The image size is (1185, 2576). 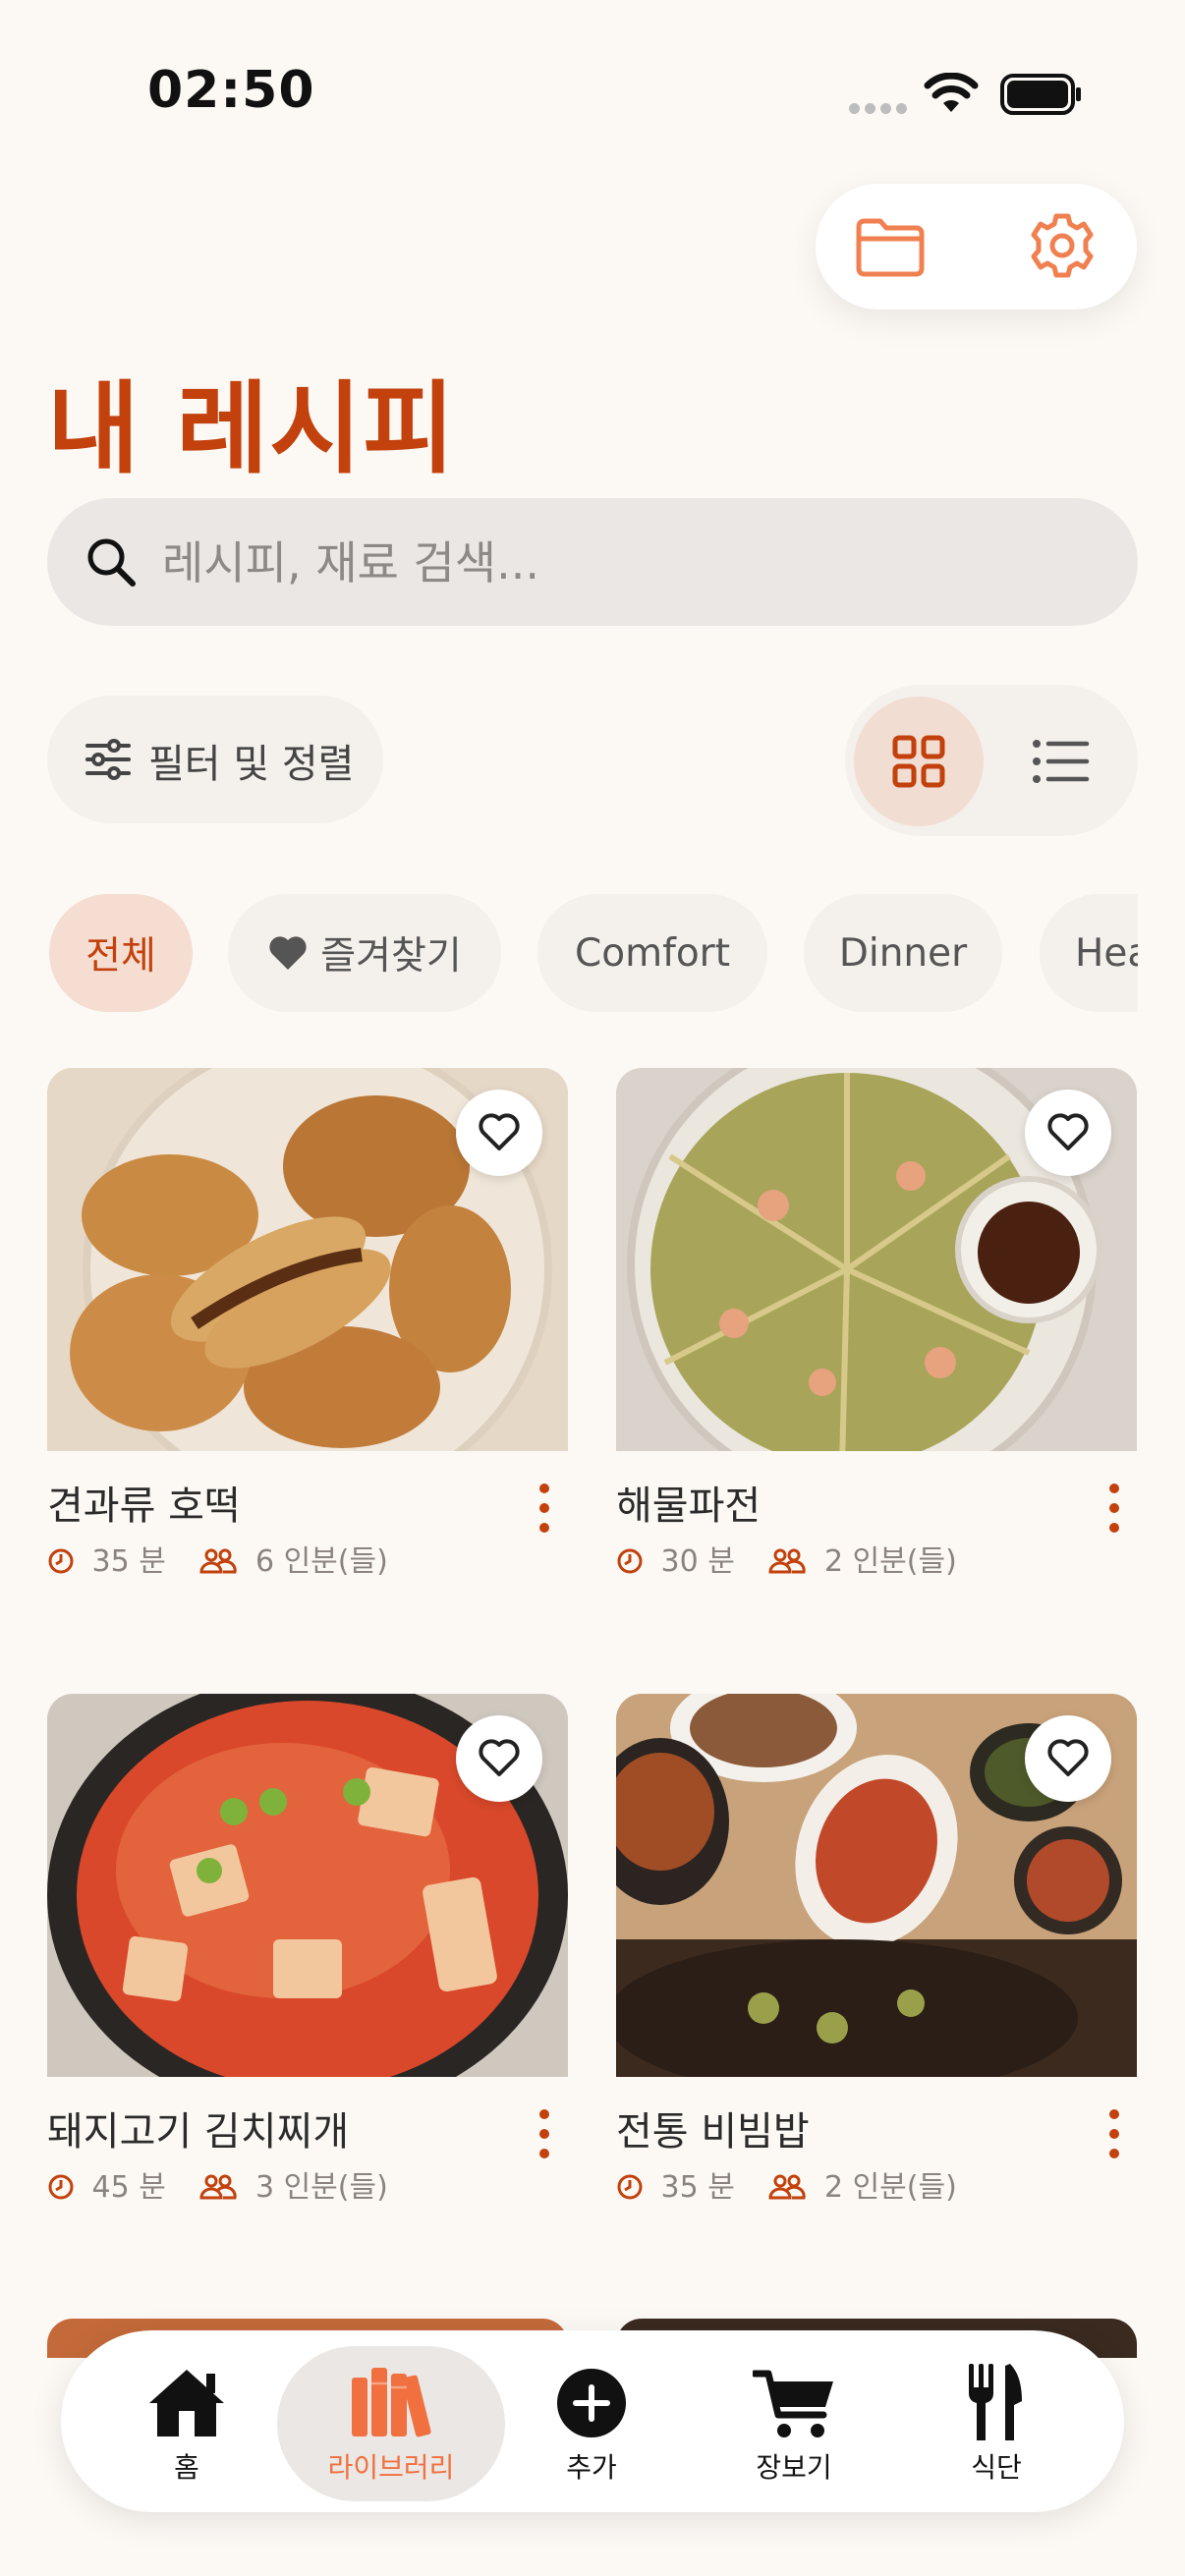 I want to click on view-toggle, so click(x=992, y=760).